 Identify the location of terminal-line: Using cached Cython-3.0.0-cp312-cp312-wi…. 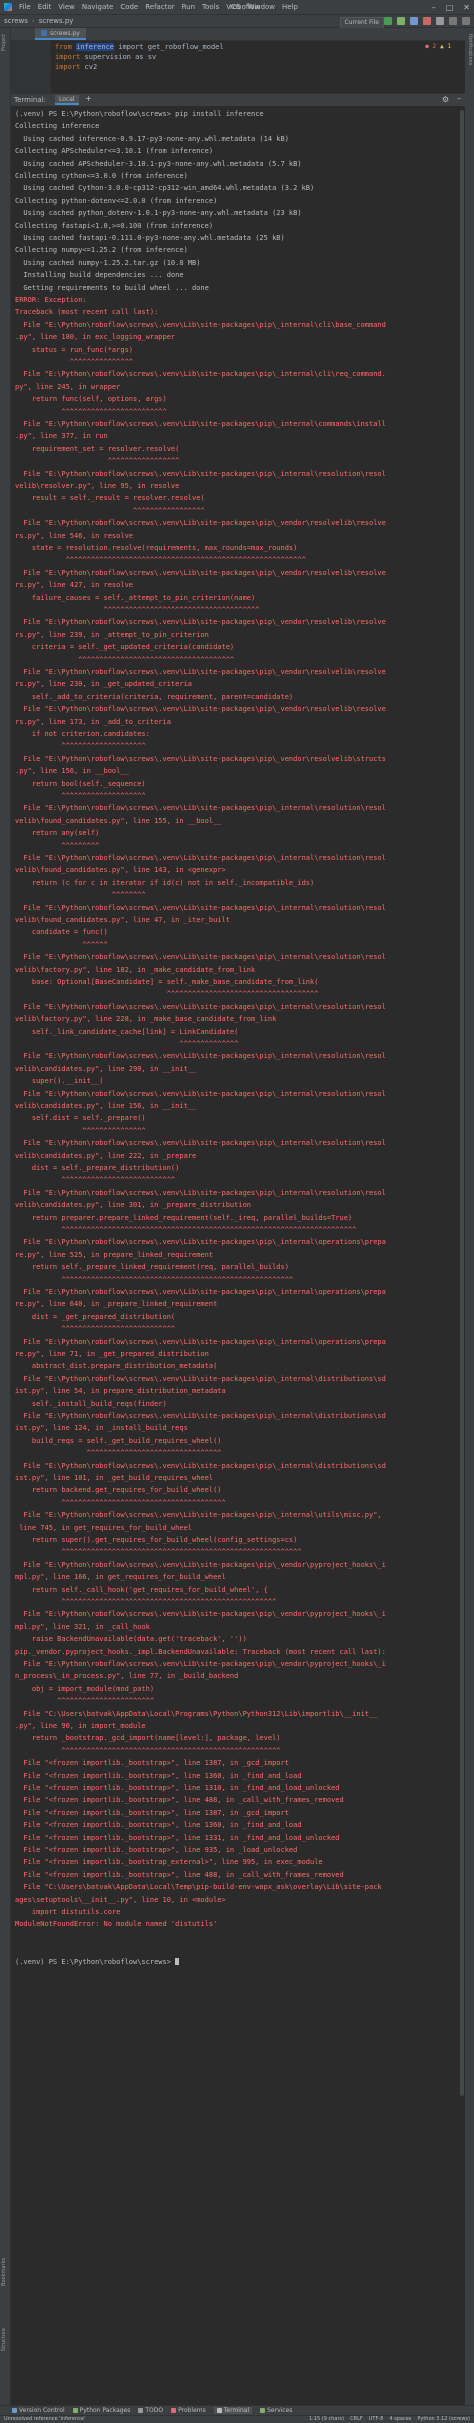
(238, 188).